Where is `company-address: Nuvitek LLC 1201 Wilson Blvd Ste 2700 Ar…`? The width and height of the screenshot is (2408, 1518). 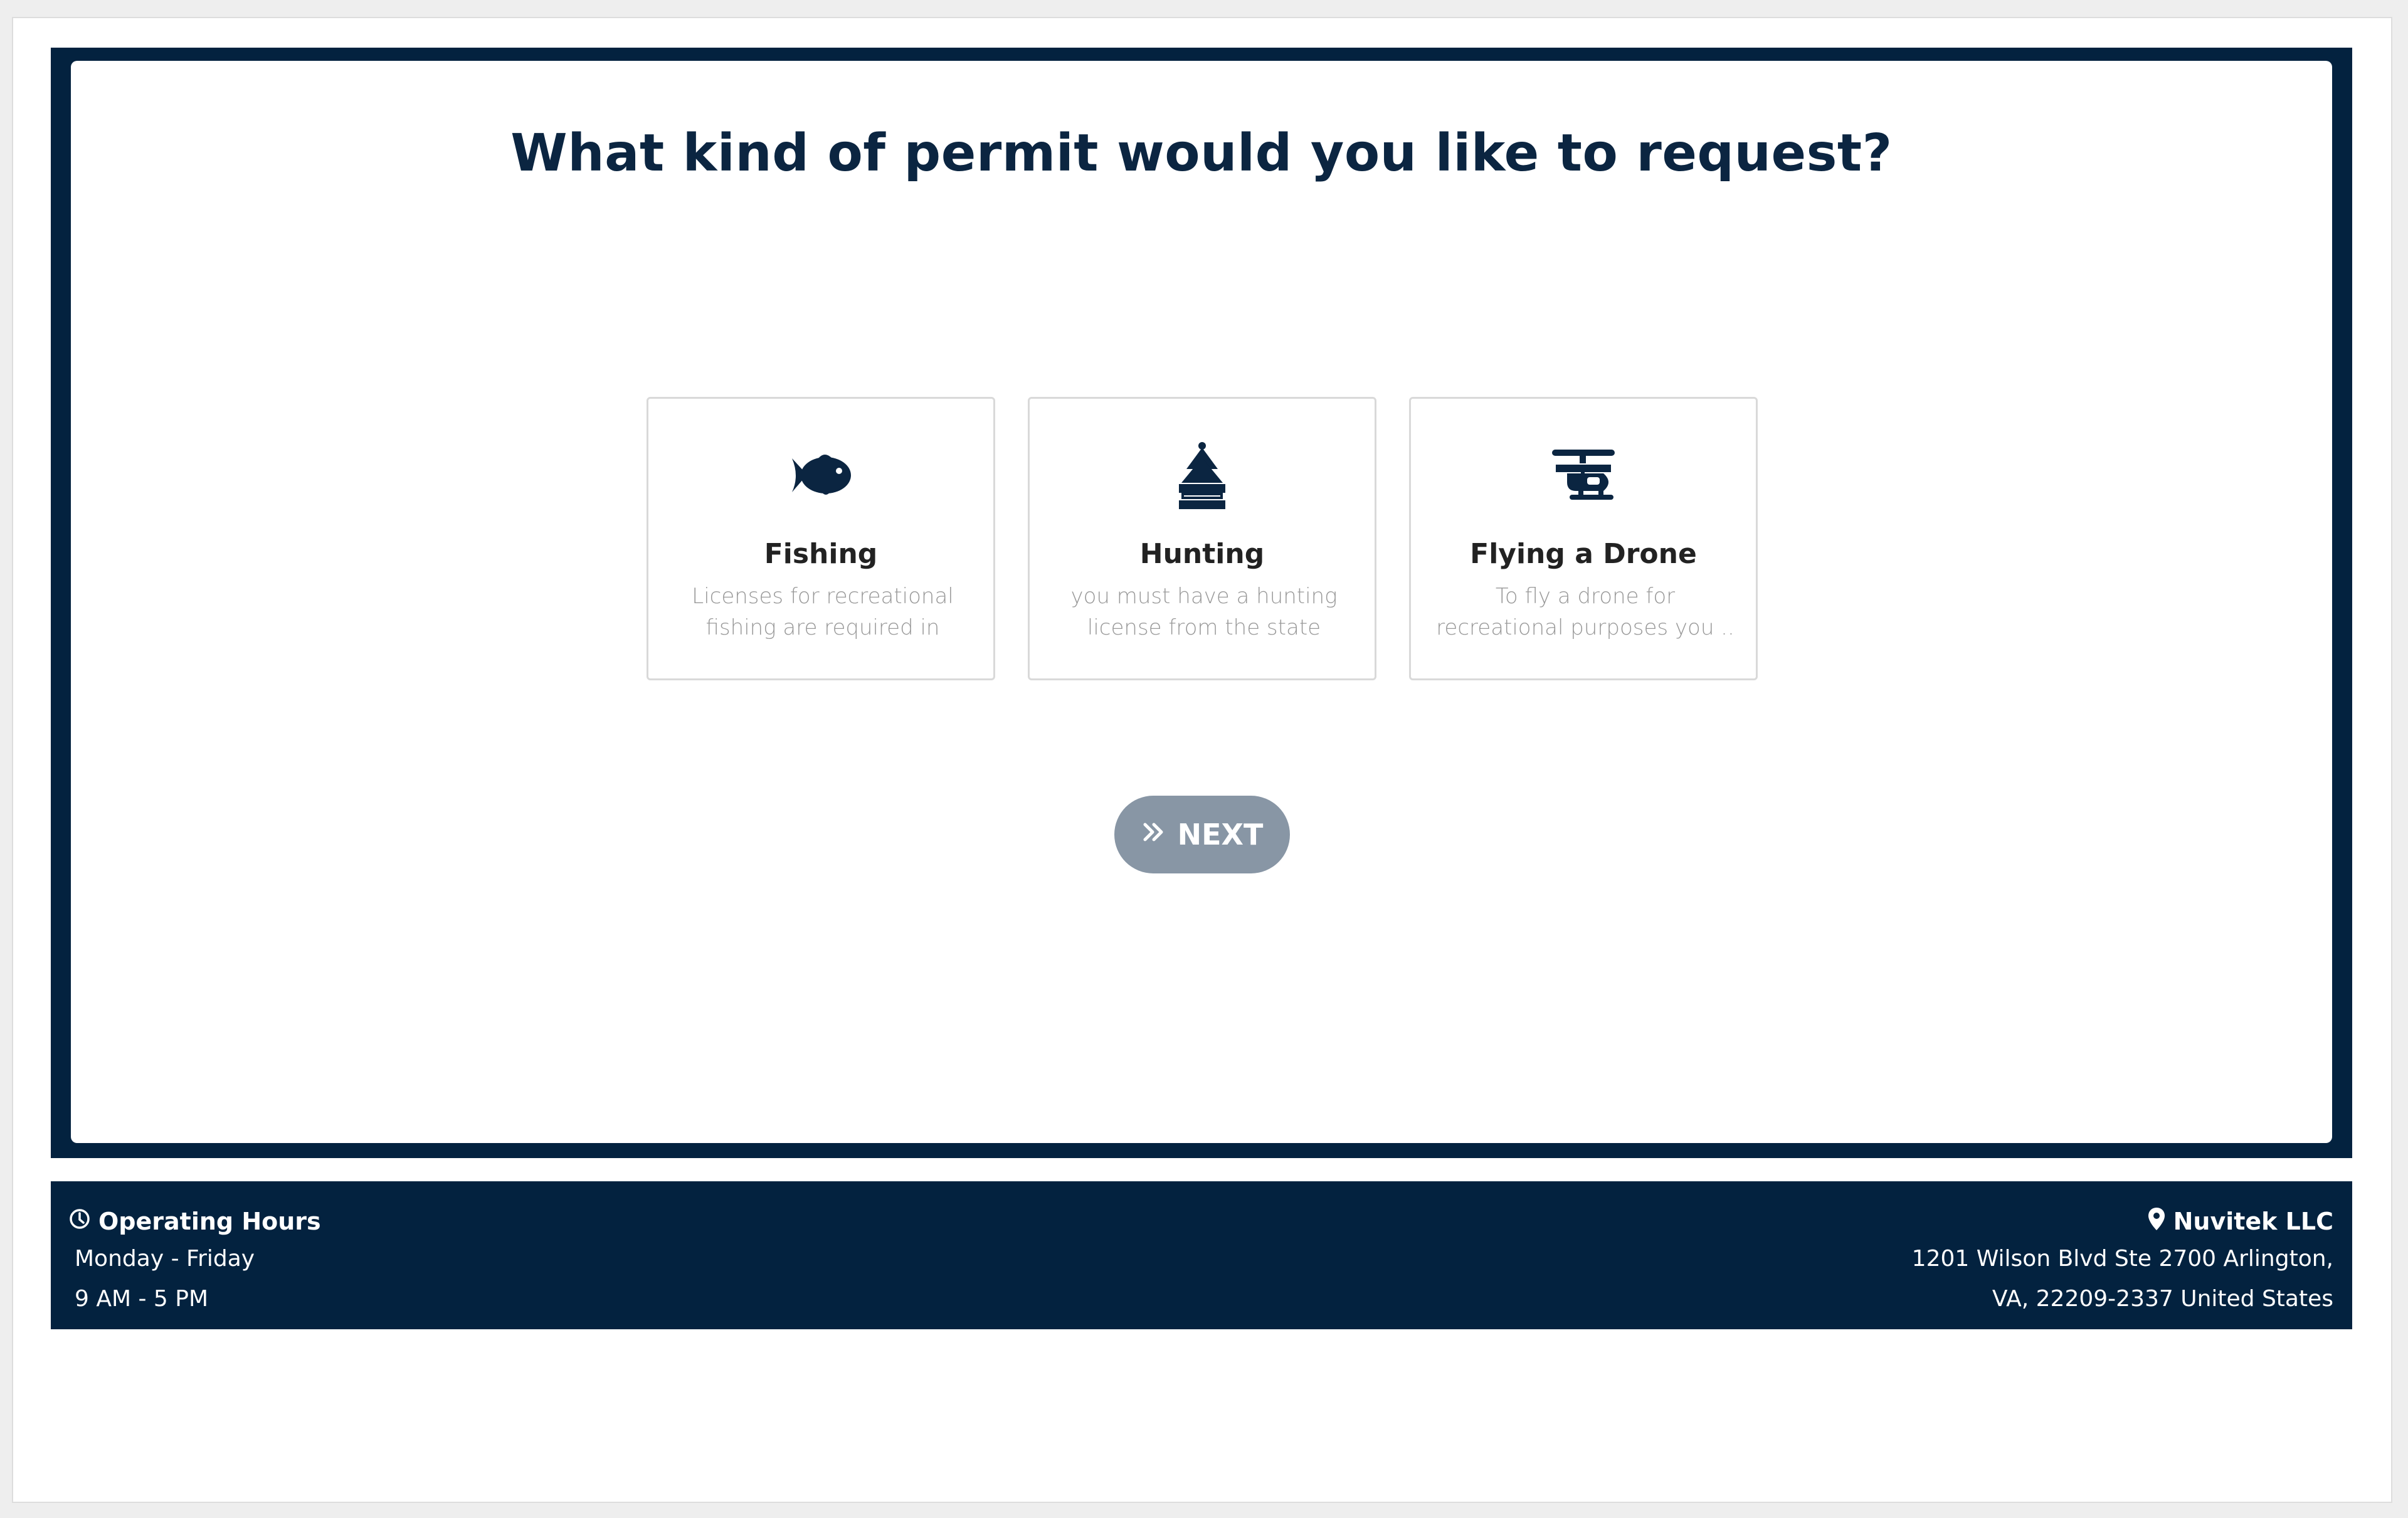
company-address: Nuvitek LLC 1201 Wilson Blvd Ste 2700 Ar… is located at coordinates (2122, 1261).